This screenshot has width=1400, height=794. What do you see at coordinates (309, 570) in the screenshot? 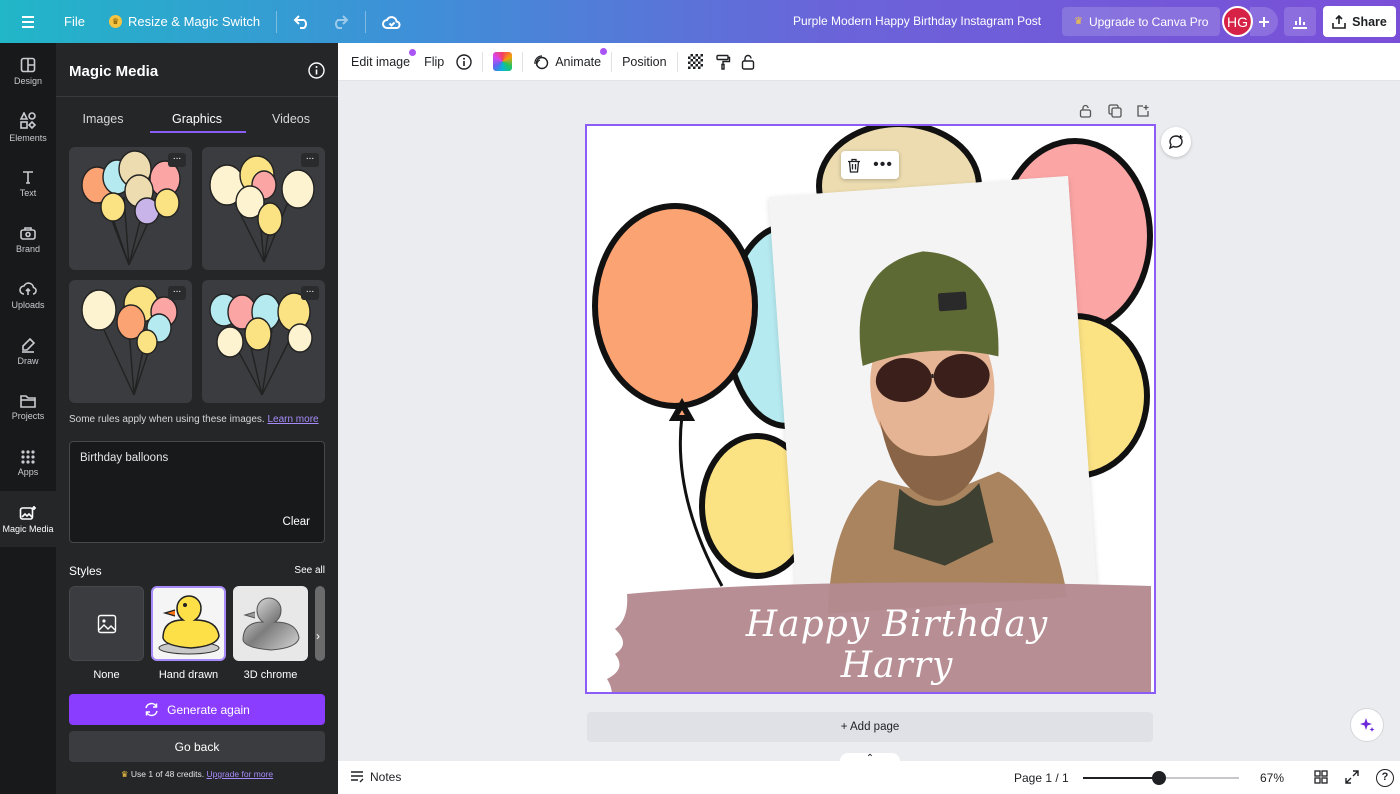
I see `see-all-link: See all` at bounding box center [309, 570].